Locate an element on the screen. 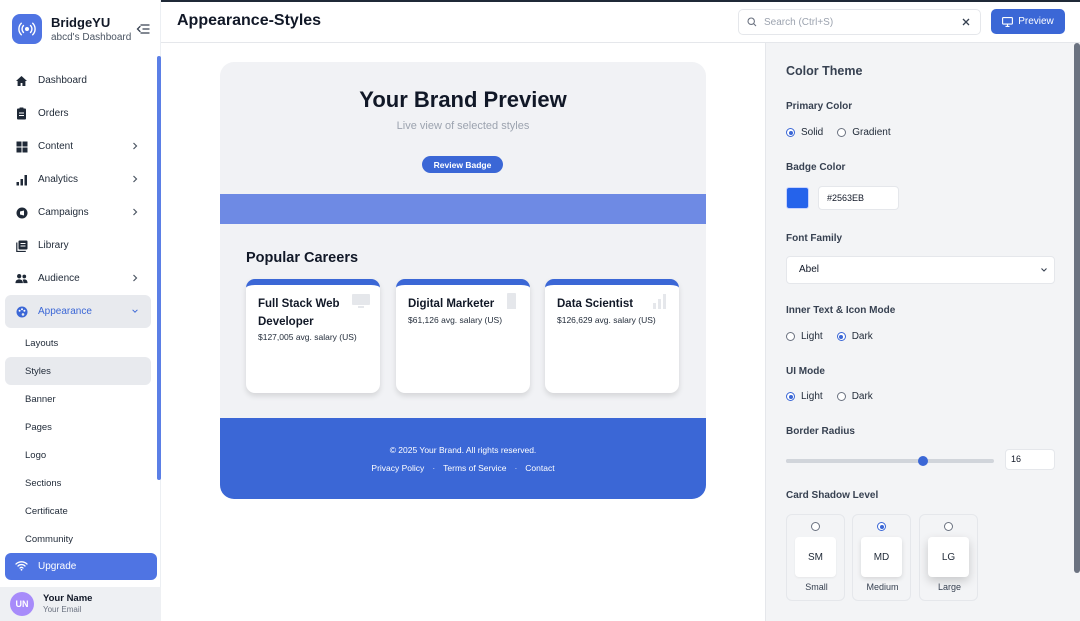 Image resolution: width=1080 pixels, height=621 pixels. ui-mode-label: UI Mode is located at coordinates (805, 371).